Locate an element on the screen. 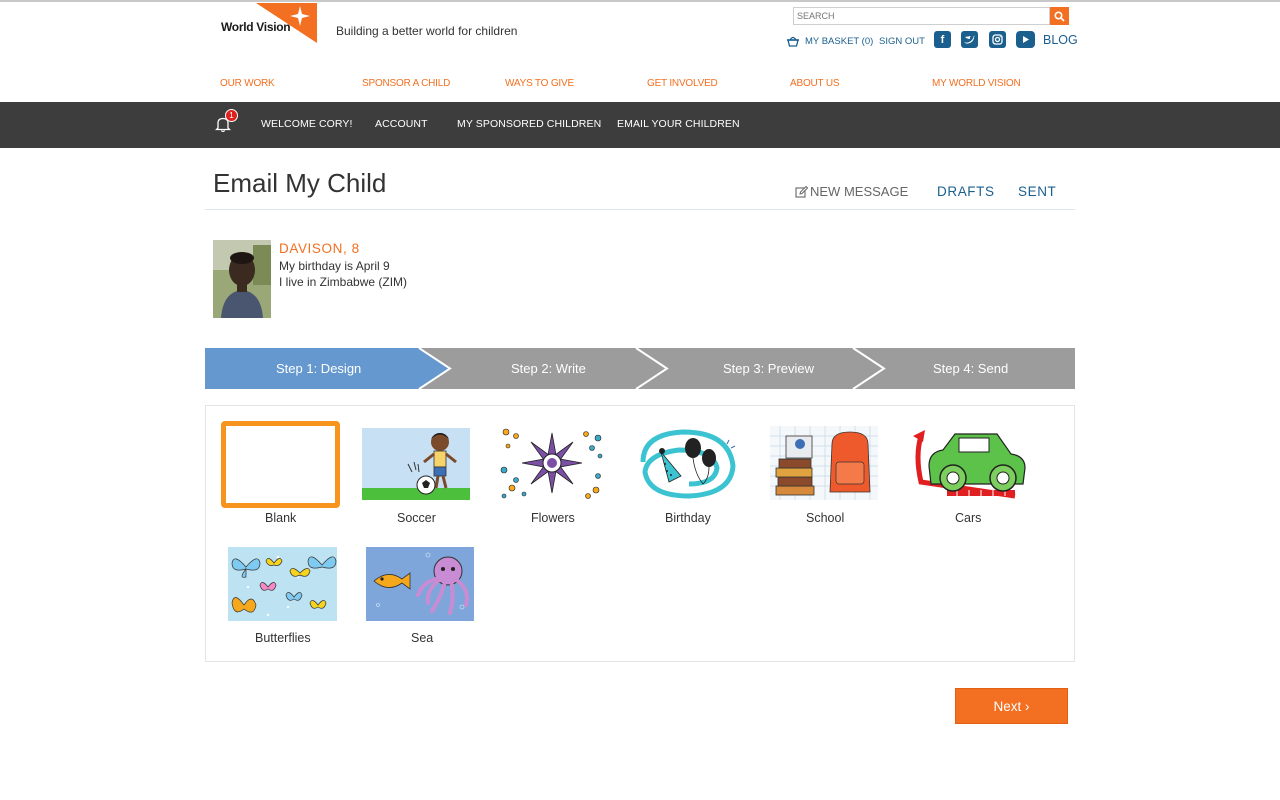 Image resolution: width=1280 pixels, height=800 pixels. design-birthday is located at coordinates (687, 463).